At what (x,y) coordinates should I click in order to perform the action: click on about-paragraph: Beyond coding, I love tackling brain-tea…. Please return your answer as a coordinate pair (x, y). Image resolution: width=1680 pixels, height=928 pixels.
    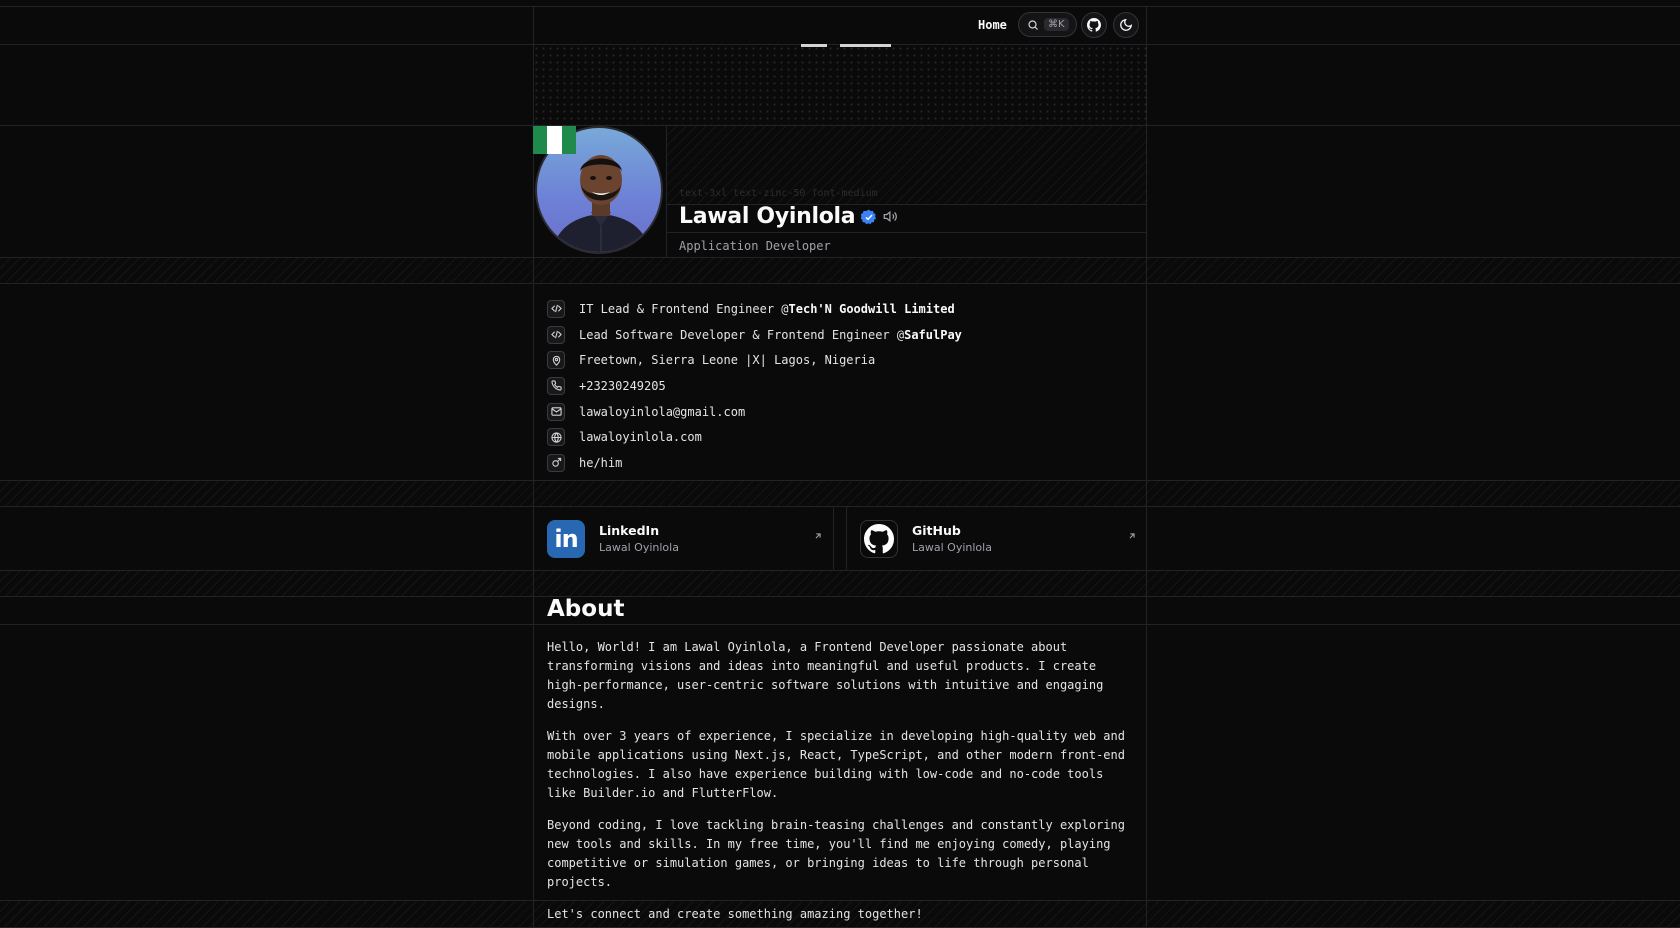
    Looking at the image, I should click on (836, 853).